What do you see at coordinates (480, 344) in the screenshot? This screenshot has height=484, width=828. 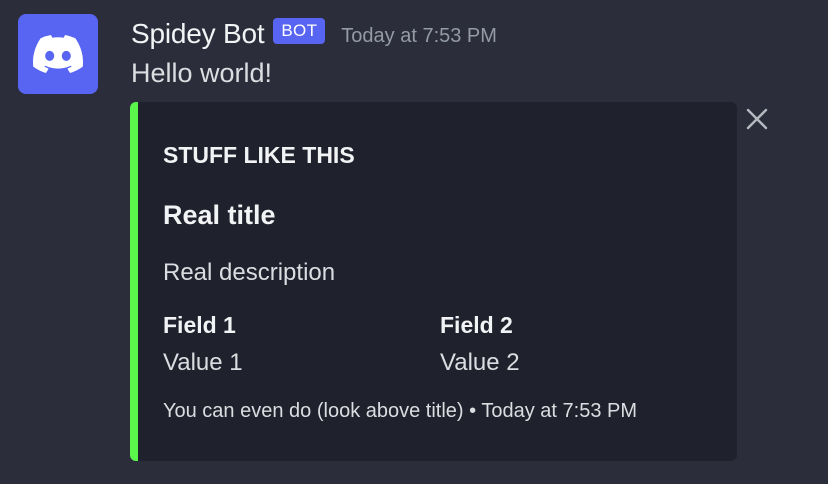 I see `embed-field: Field 2 Value 2` at bounding box center [480, 344].